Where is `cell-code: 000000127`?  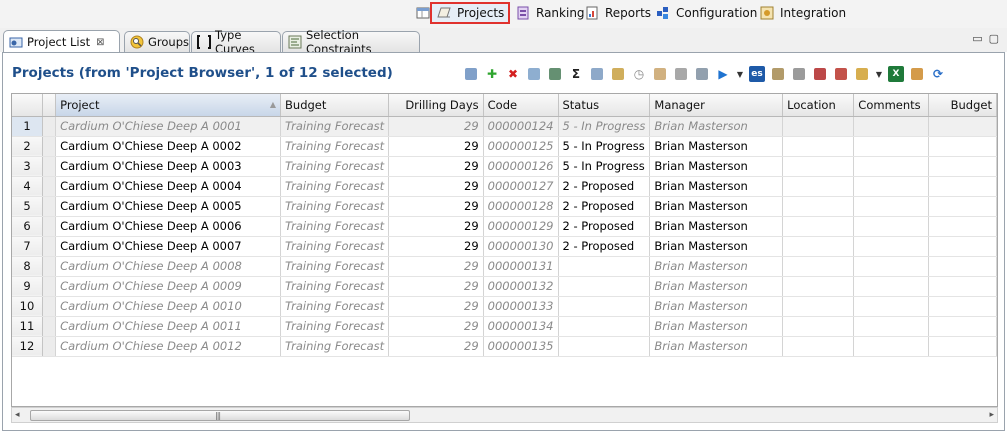 cell-code: 000000127 is located at coordinates (521, 186).